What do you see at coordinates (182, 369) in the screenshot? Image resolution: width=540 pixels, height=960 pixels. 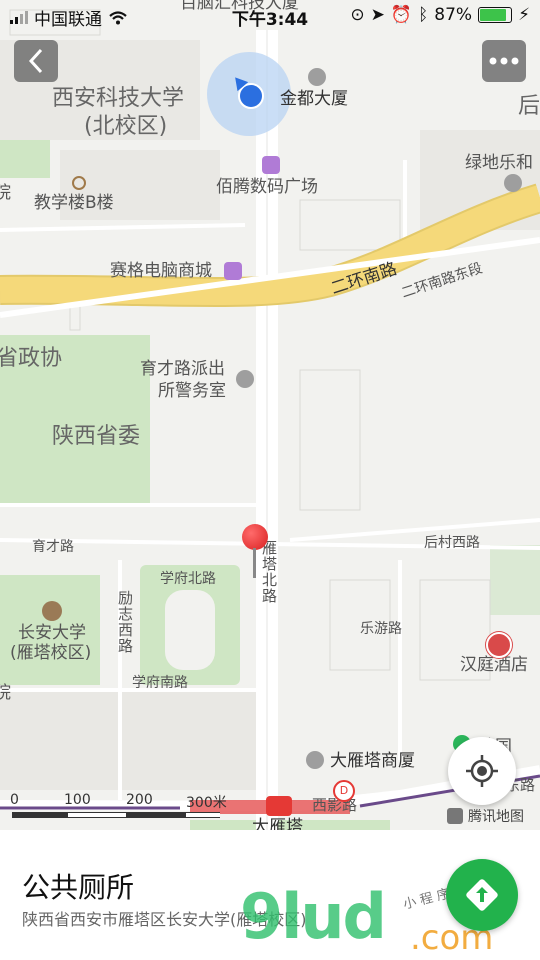 I see `label-police-1: 育才路派出` at bounding box center [182, 369].